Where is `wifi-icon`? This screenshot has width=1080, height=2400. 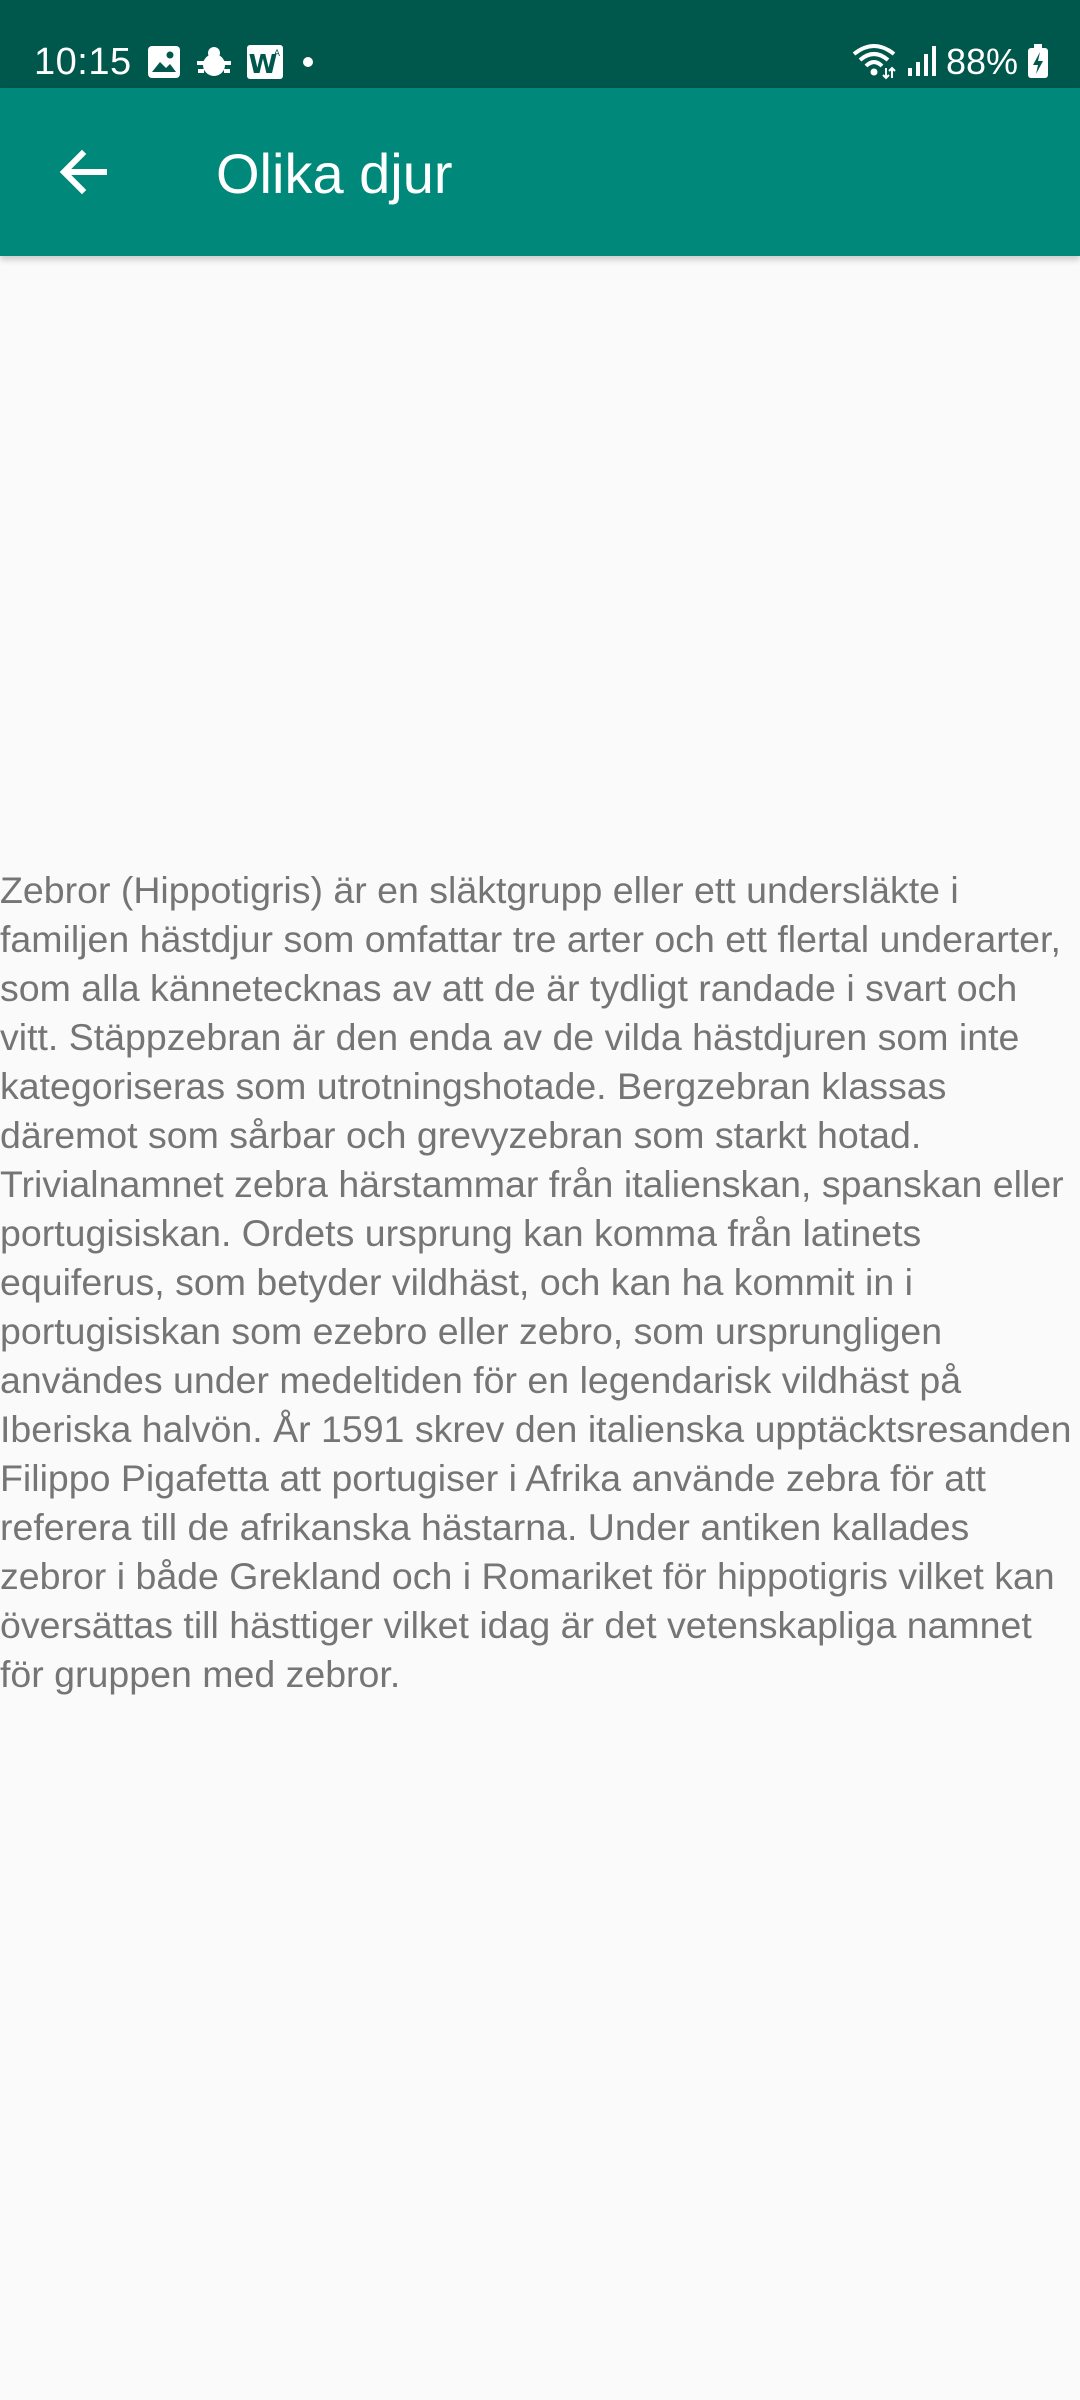
wifi-icon is located at coordinates (874, 62).